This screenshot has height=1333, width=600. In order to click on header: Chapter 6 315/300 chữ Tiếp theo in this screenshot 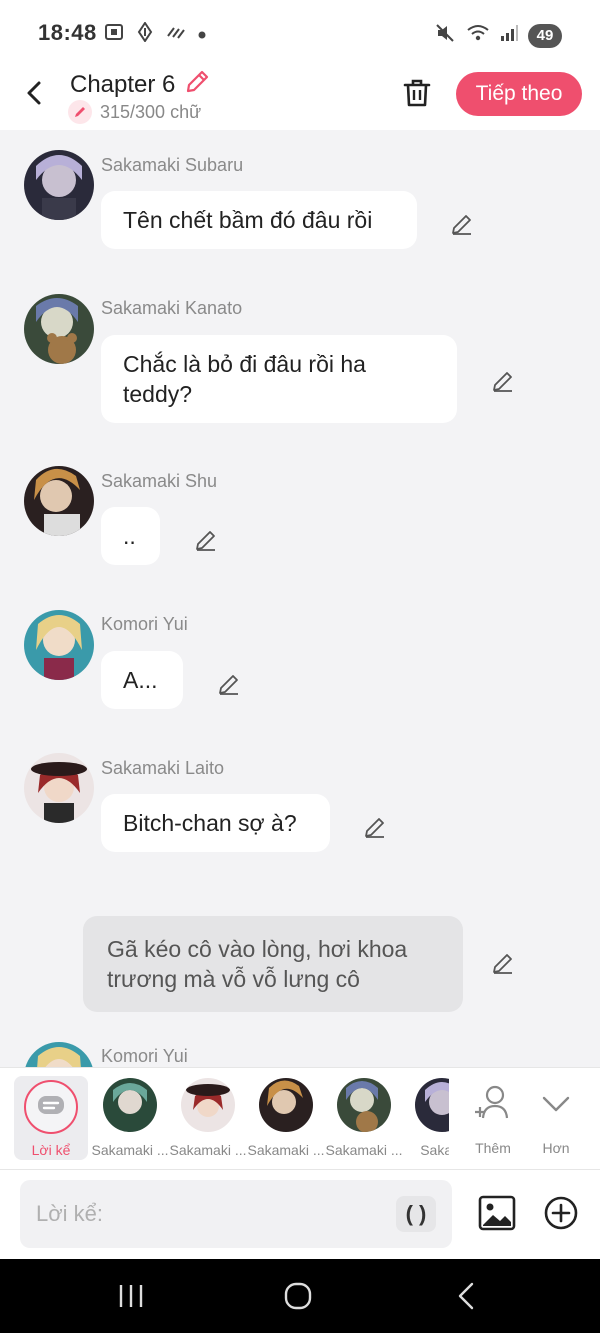, I will do `click(300, 97)`.